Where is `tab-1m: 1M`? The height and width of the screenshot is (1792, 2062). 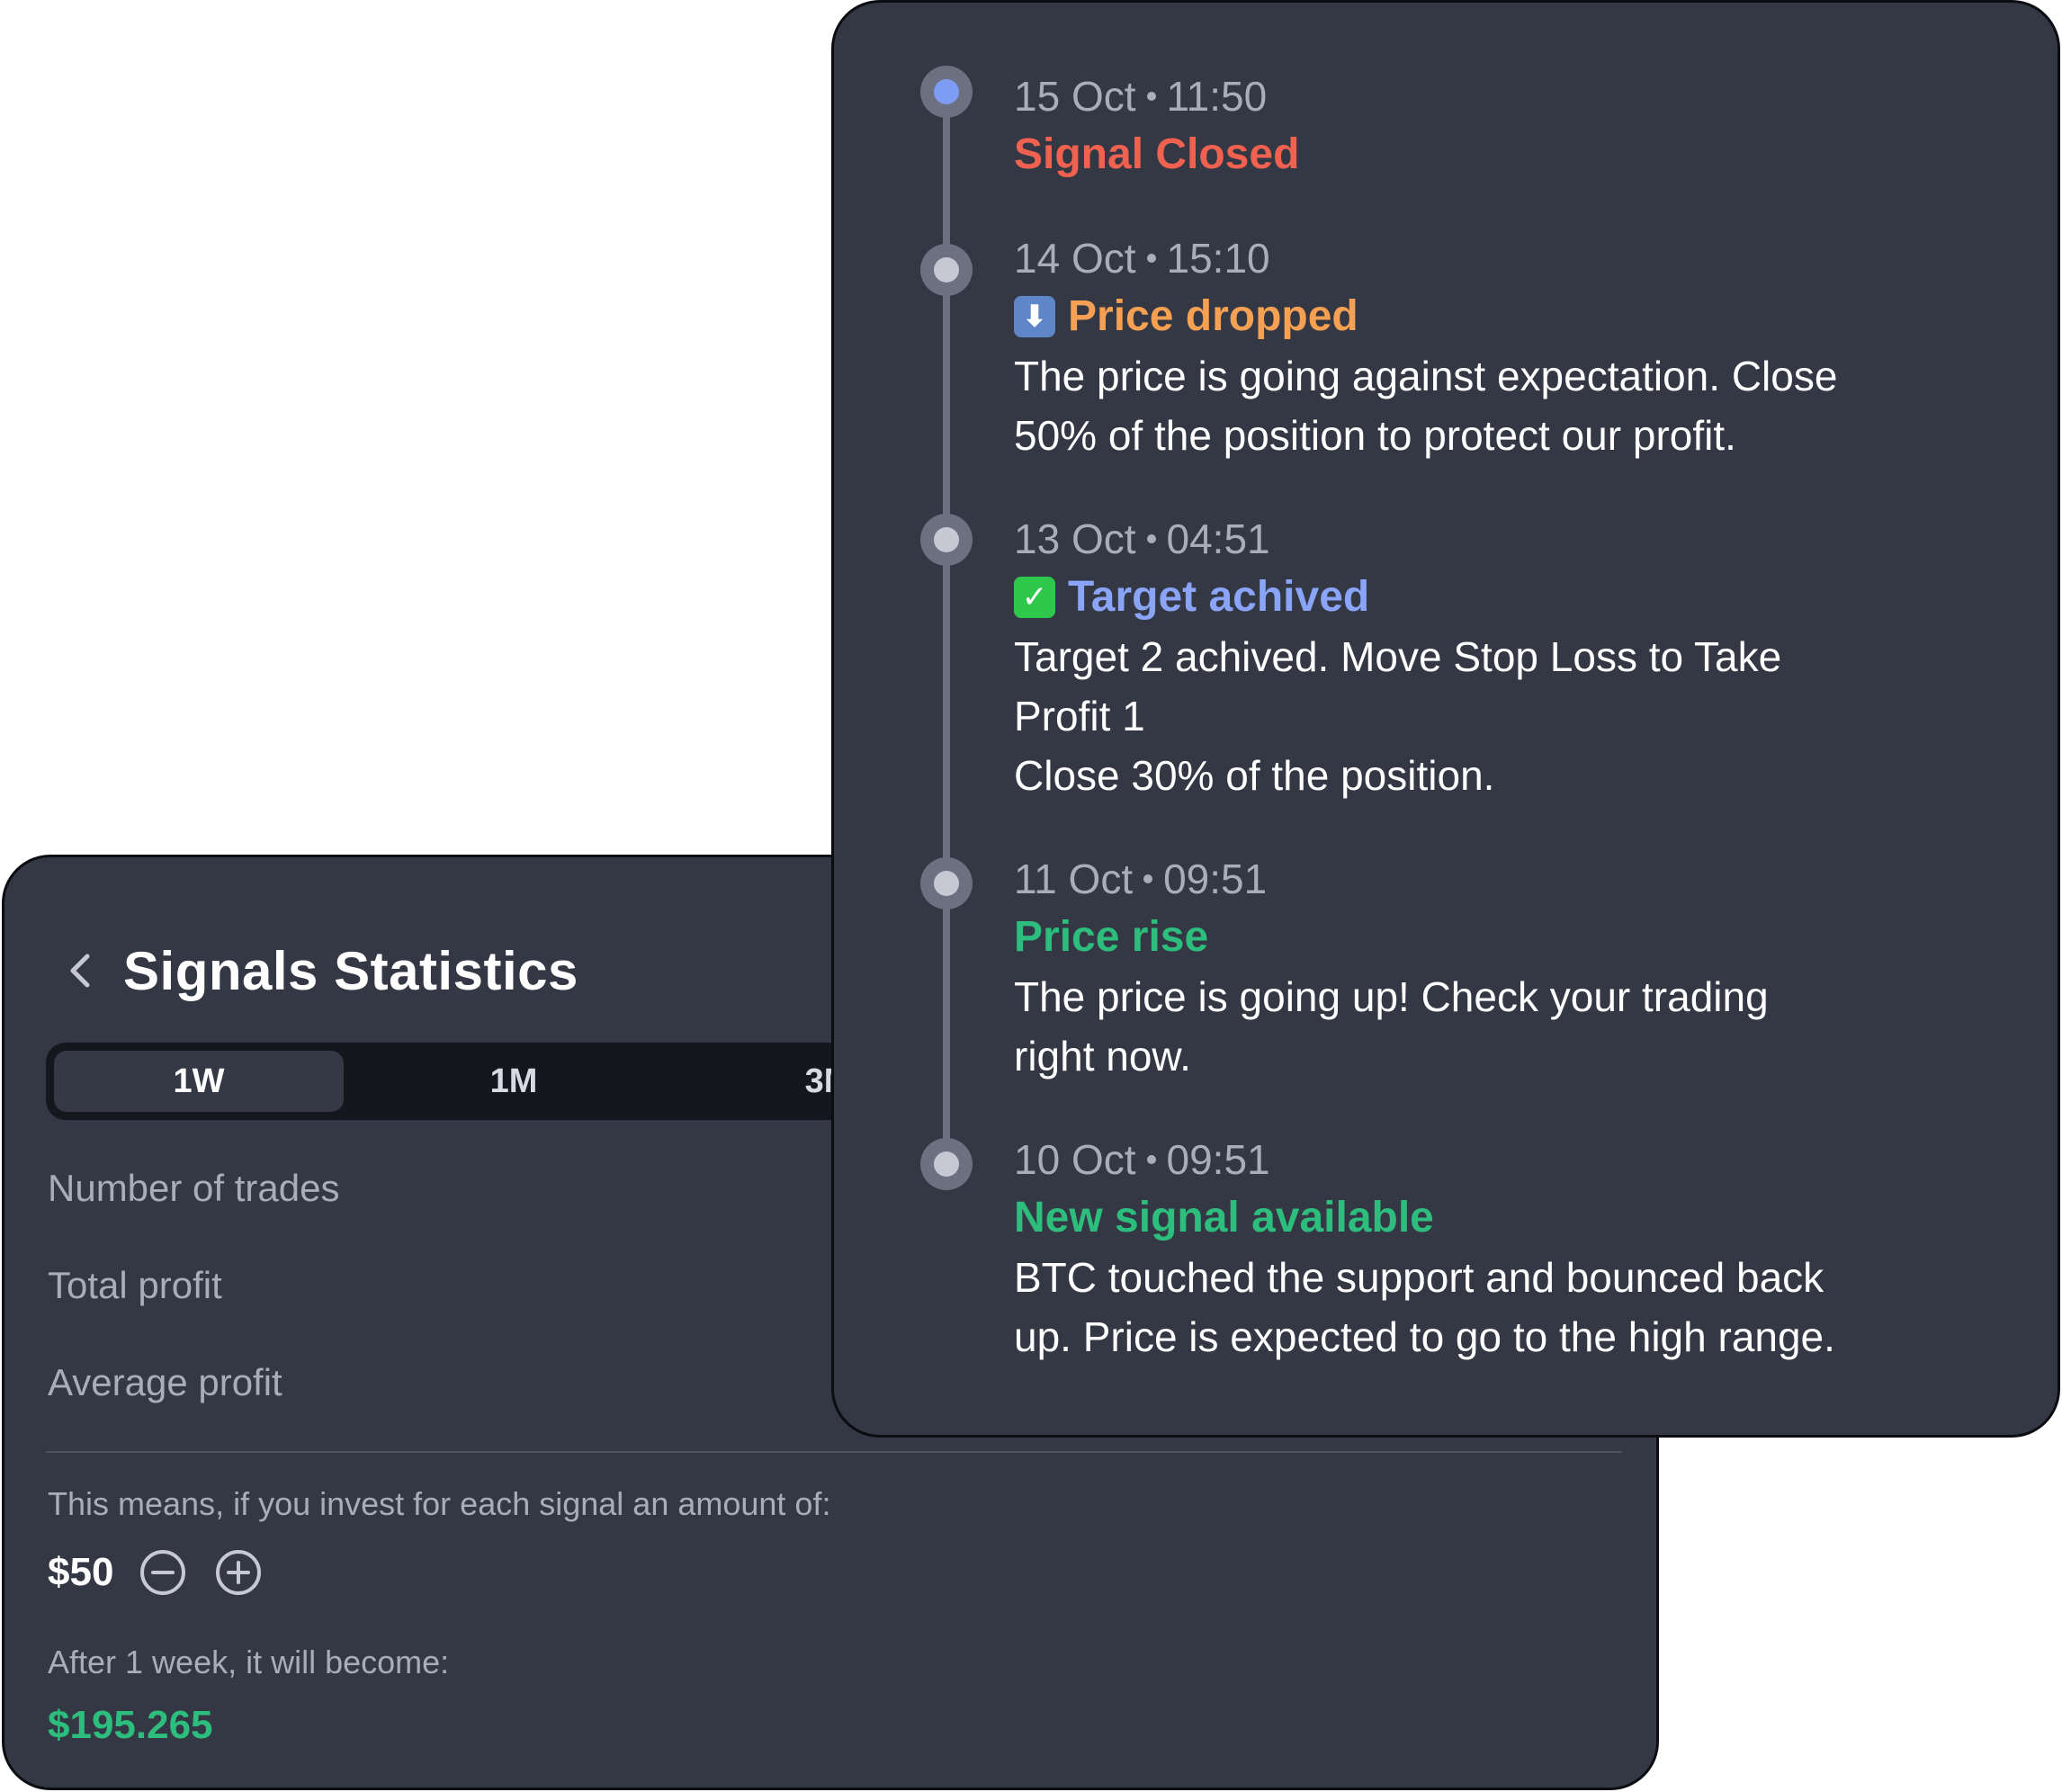 tab-1m: 1M is located at coordinates (514, 1081).